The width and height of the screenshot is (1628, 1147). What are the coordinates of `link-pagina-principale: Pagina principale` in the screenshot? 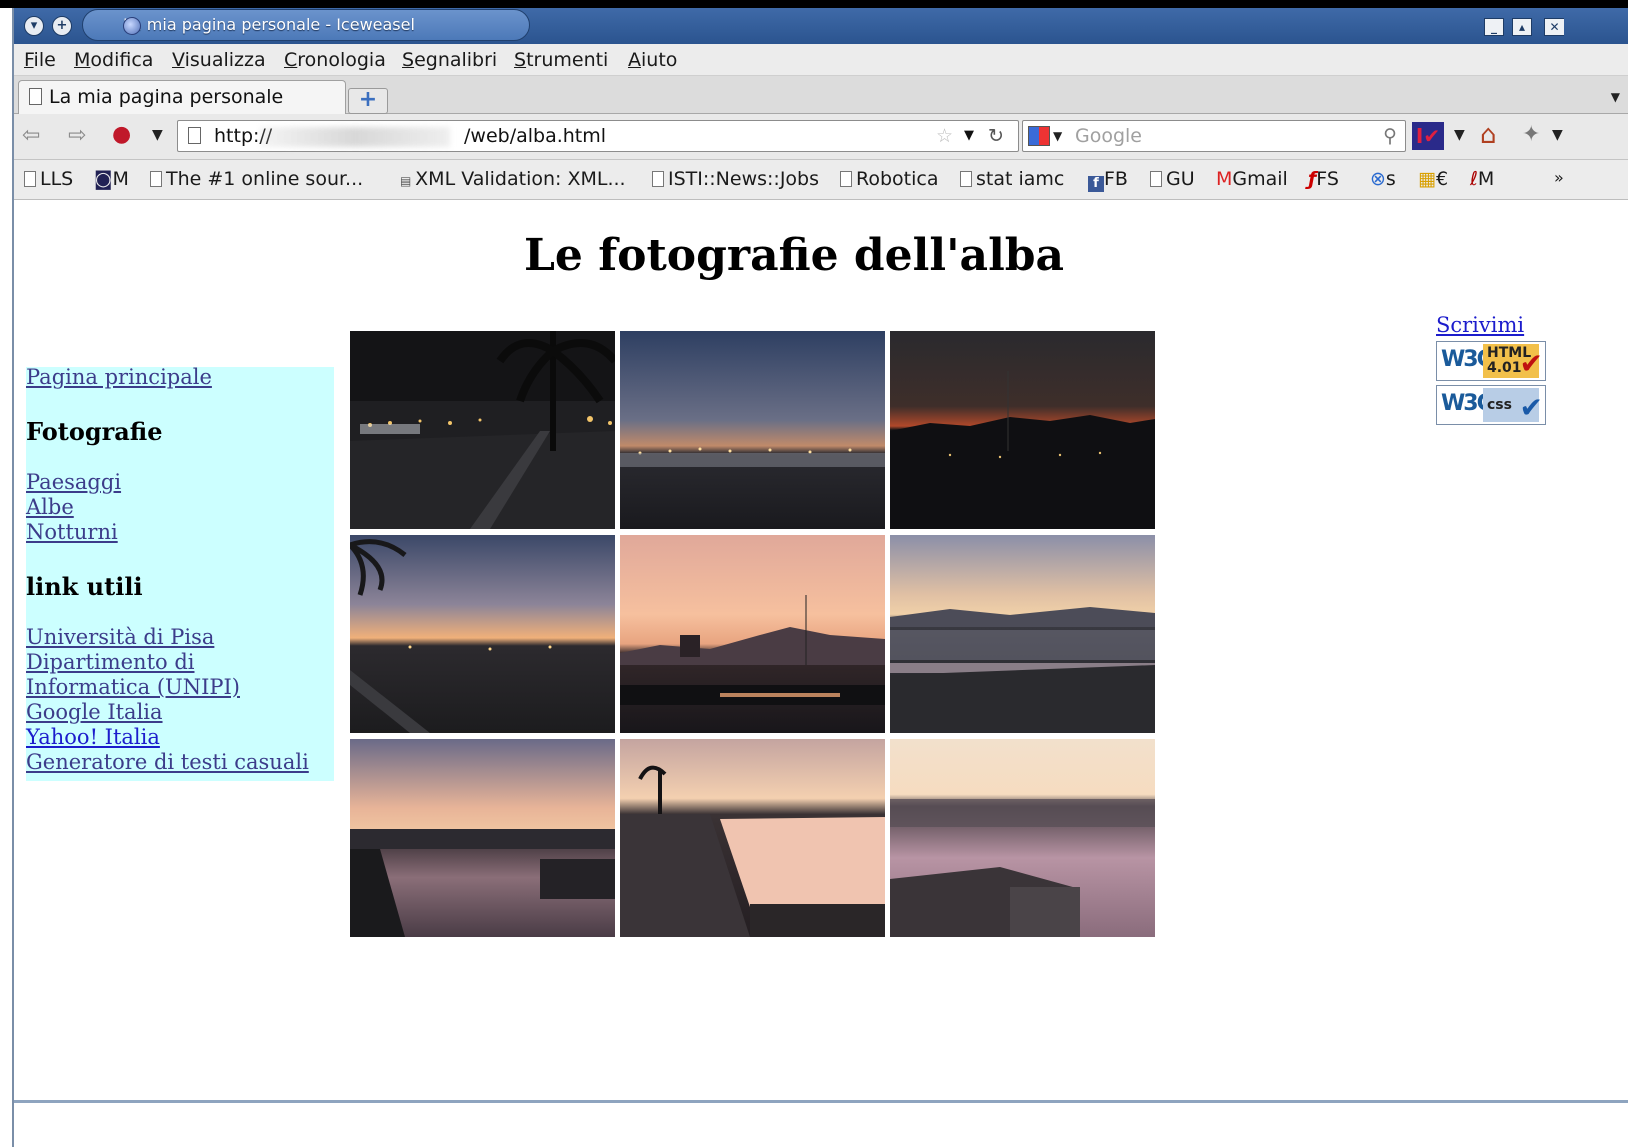 It's located at (119, 377).